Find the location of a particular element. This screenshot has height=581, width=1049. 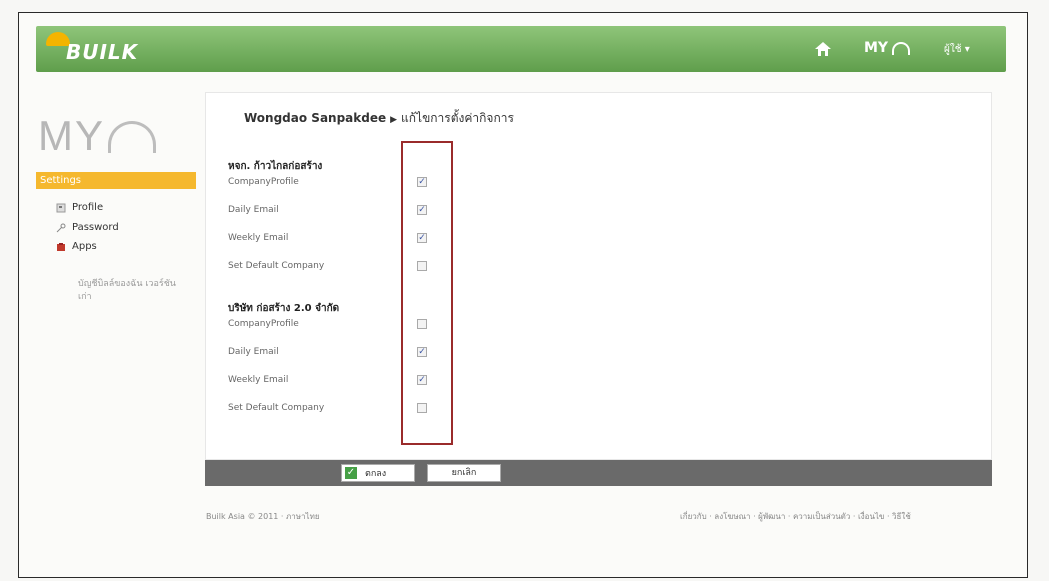

check-icon: ✓ is located at coordinates (351, 473).